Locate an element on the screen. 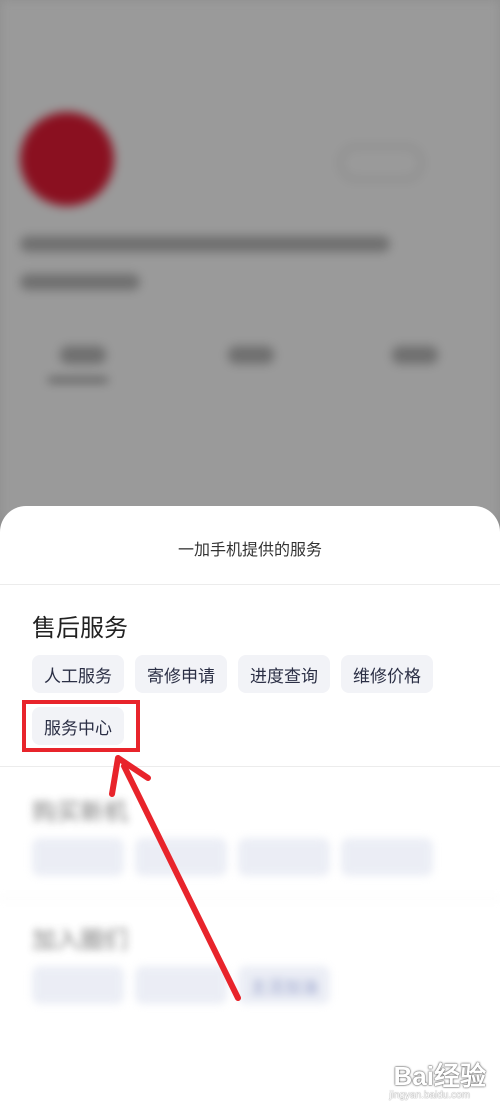 Image resolution: width=500 pixels, height=1111 pixels. watermark-logo: Bai经验 is located at coordinates (439, 1076).